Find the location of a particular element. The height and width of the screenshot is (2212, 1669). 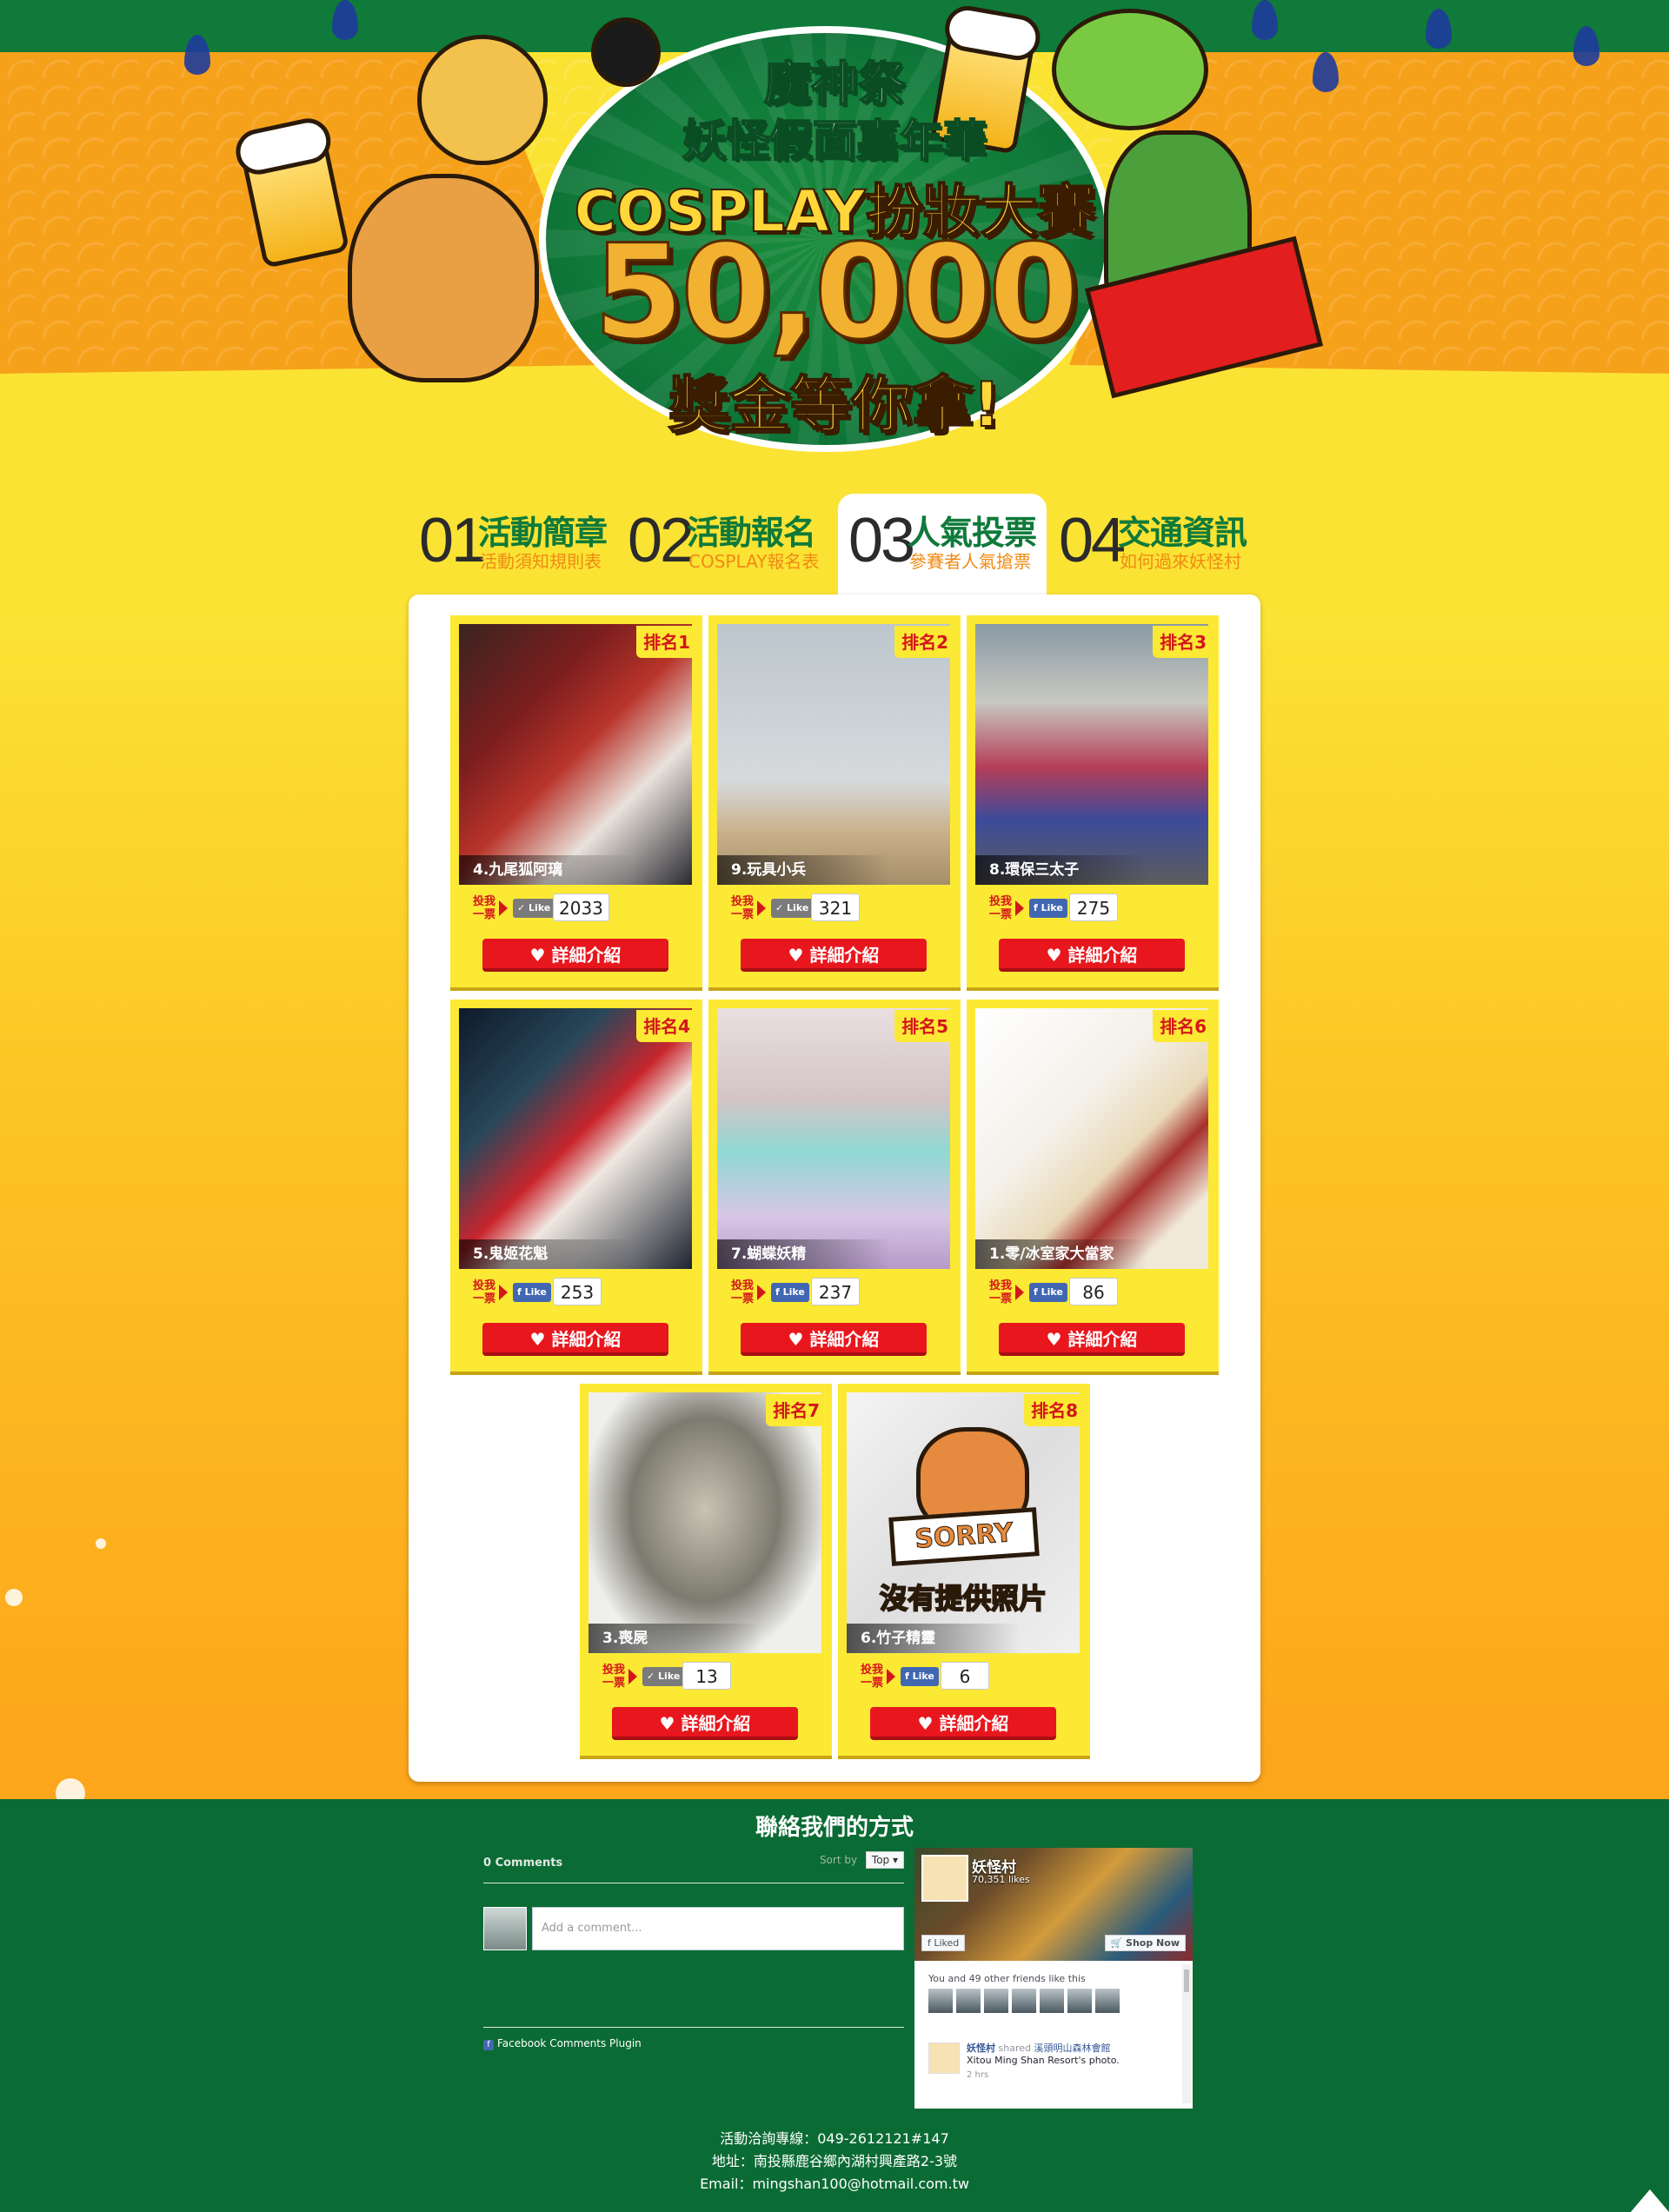

post-avatar is located at coordinates (944, 2058).